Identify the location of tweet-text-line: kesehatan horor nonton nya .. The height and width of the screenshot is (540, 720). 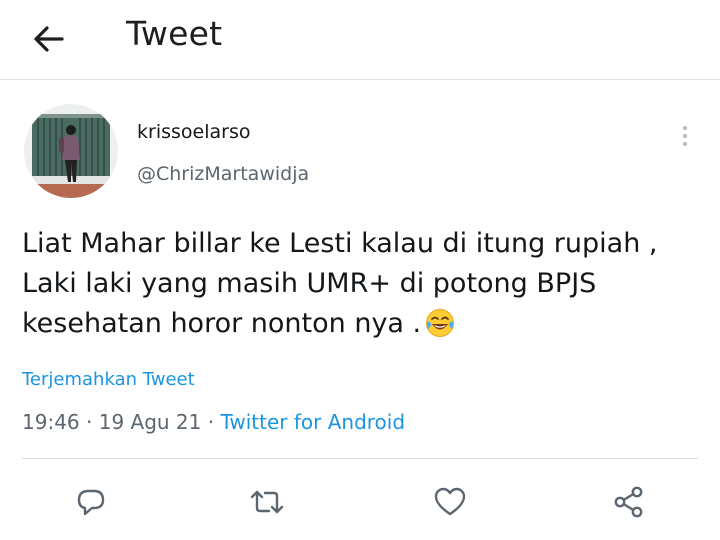
(362, 327).